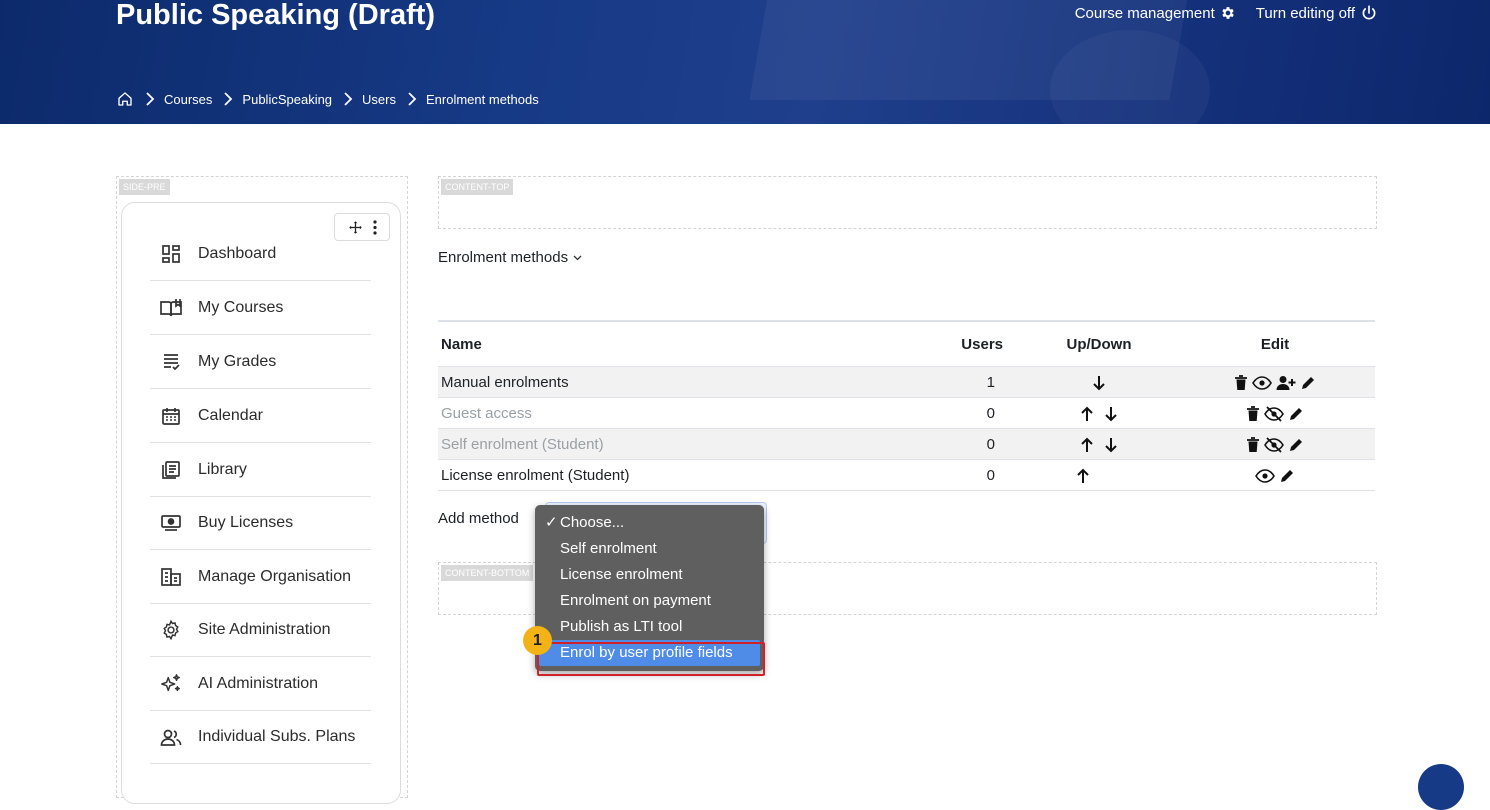 Image resolution: width=1490 pixels, height=810 pixels. I want to click on sidebar-item-individual-subs-plans: Individual Subs. Plans, so click(260, 737).